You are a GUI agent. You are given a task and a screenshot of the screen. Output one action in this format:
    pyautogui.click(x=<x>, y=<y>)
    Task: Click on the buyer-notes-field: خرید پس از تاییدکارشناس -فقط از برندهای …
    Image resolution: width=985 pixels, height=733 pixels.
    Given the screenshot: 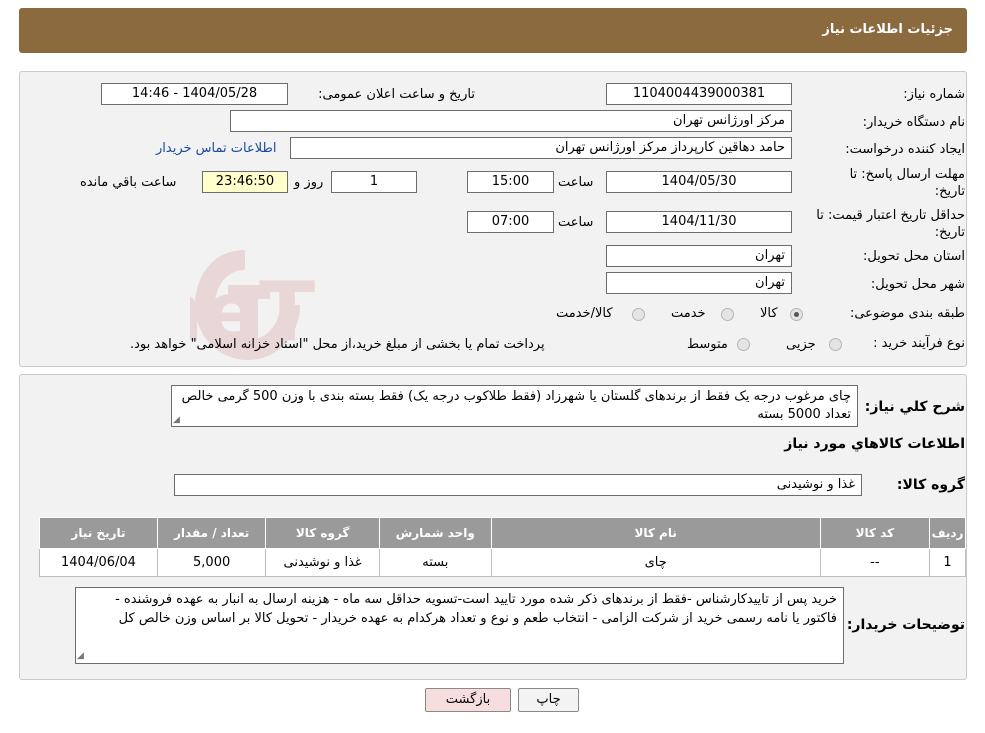 What is the action you would take?
    pyautogui.click(x=459, y=625)
    